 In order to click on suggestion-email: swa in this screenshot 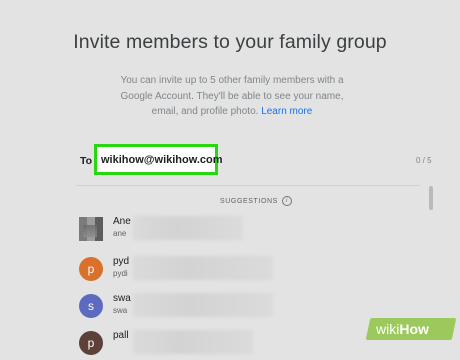, I will do `click(120, 310)`.